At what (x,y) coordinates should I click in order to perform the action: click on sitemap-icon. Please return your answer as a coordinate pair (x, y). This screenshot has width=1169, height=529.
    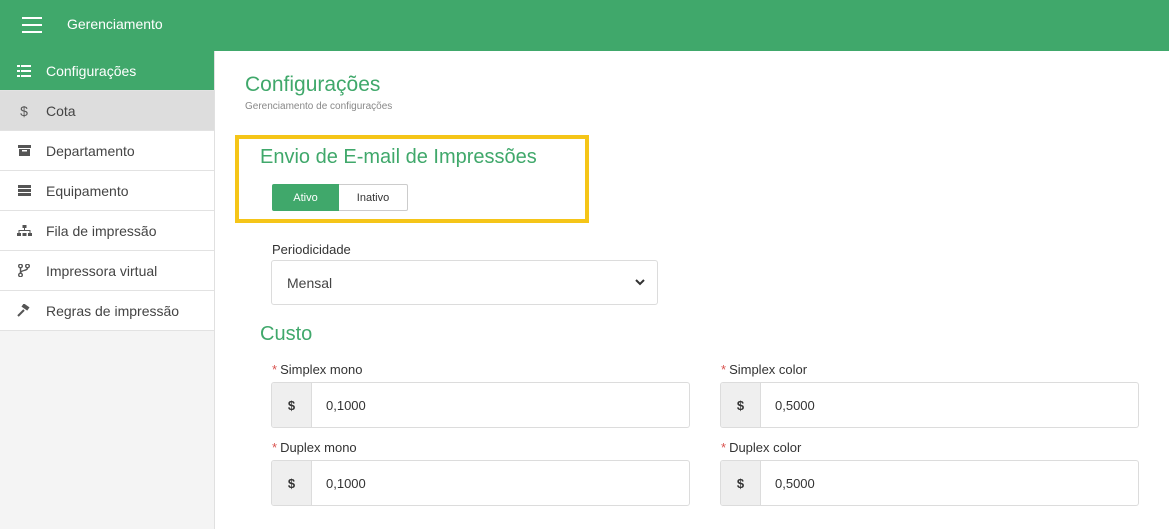
    Looking at the image, I should click on (24, 230).